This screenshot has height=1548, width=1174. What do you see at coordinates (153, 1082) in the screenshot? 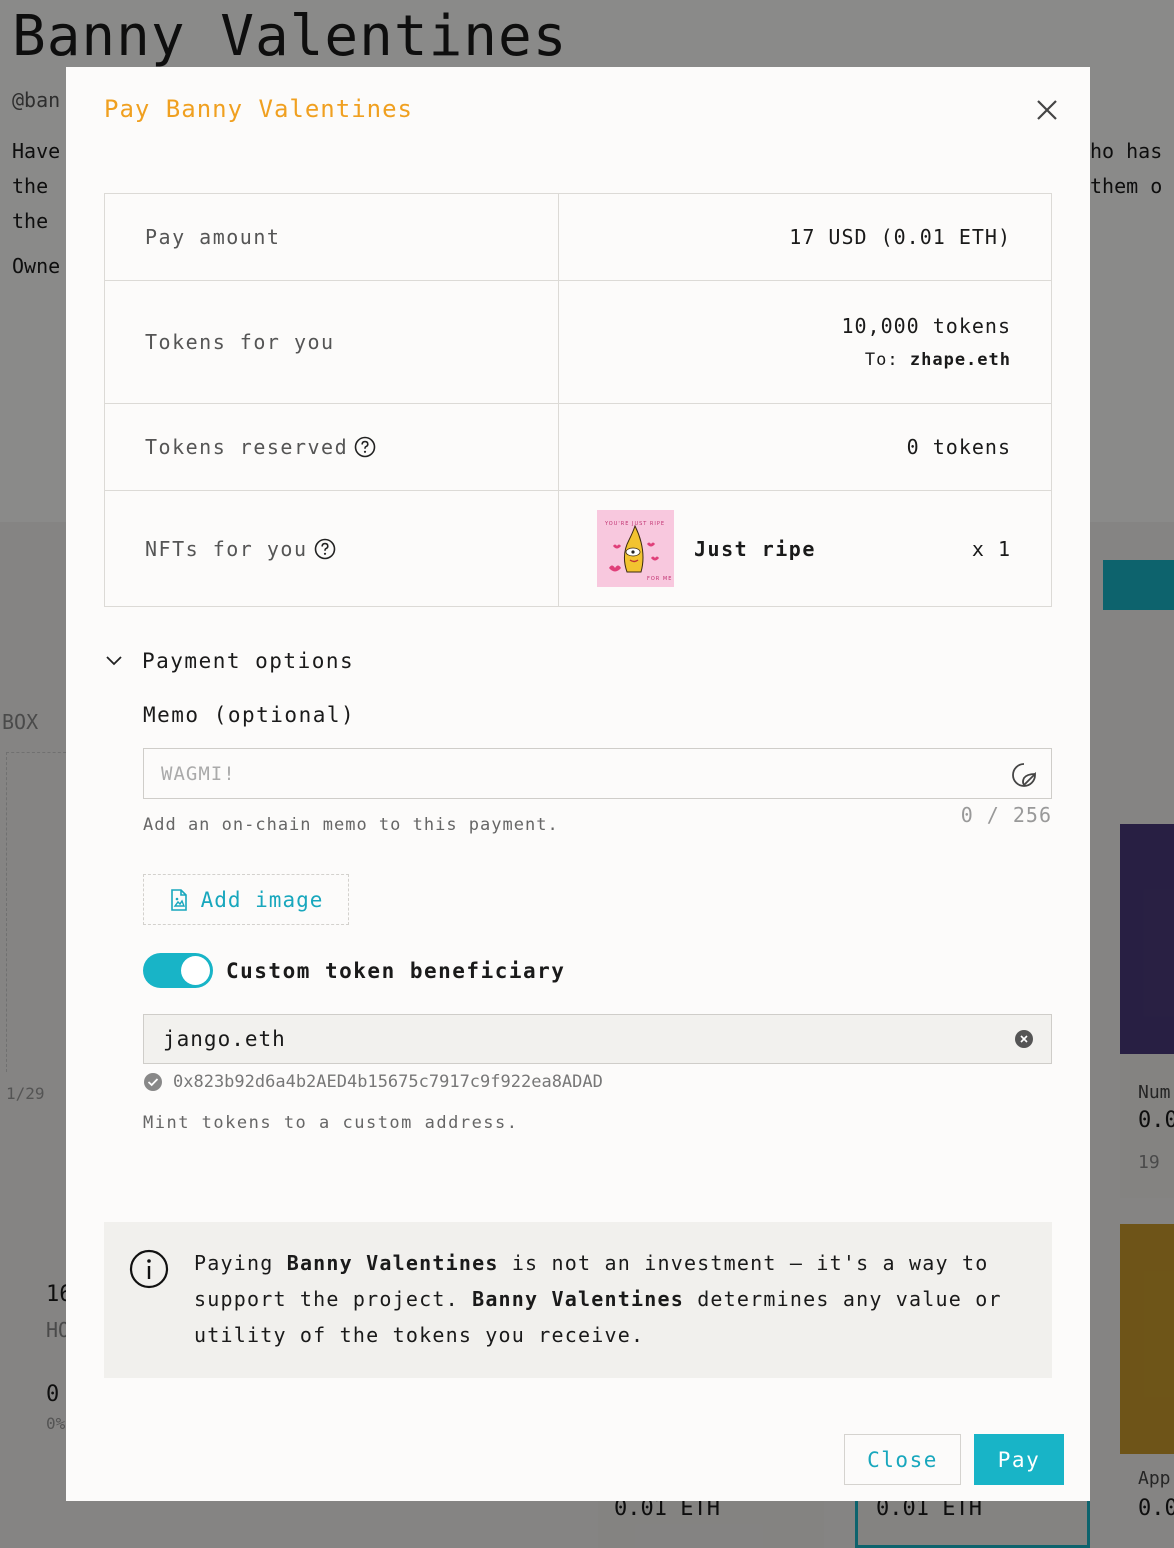
I see `check-circle-icon` at bounding box center [153, 1082].